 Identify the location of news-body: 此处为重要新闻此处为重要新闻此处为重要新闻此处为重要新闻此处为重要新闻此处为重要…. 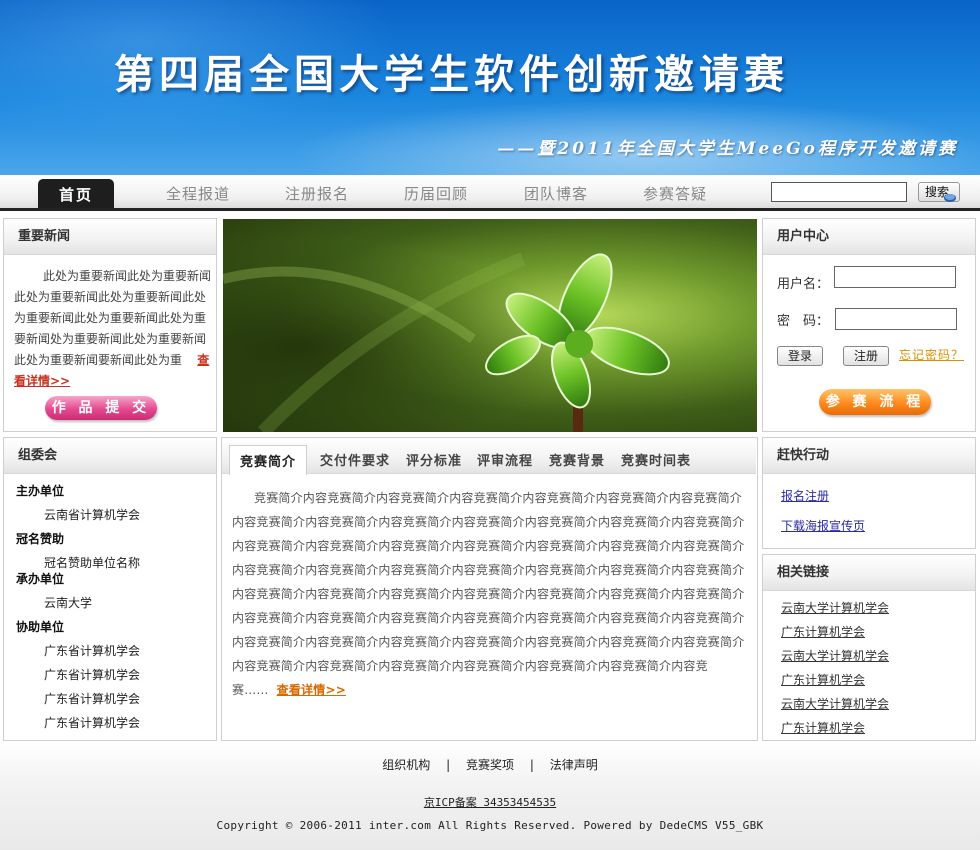
(113, 318).